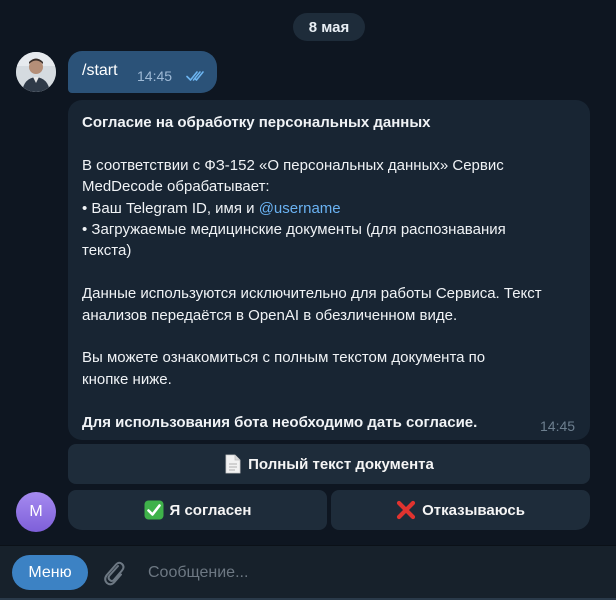 This screenshot has height=600, width=616. I want to click on username-link: @username, so click(300, 208).